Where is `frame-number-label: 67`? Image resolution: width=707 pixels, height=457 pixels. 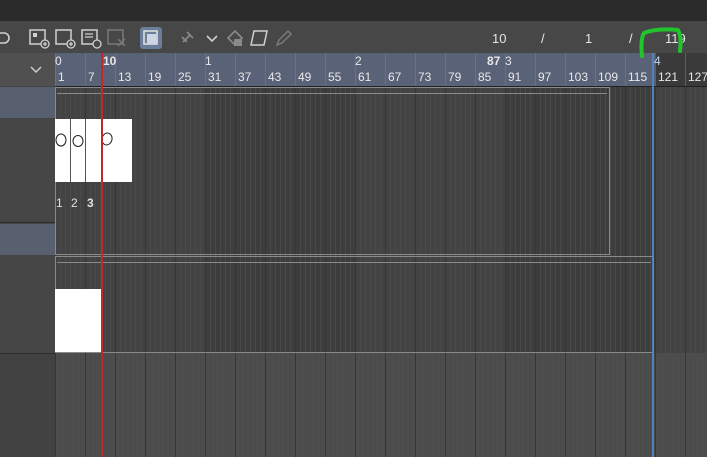 frame-number-label: 67 is located at coordinates (395, 77).